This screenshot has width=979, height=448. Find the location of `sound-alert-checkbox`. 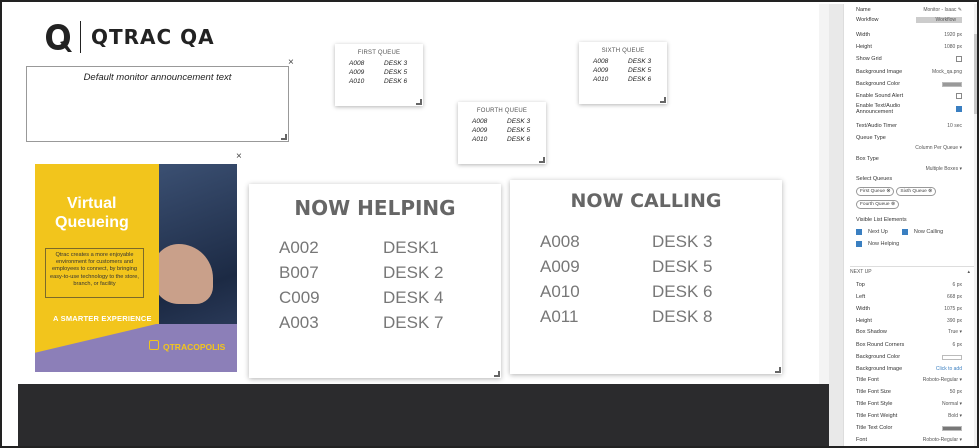

sound-alert-checkbox is located at coordinates (959, 96).